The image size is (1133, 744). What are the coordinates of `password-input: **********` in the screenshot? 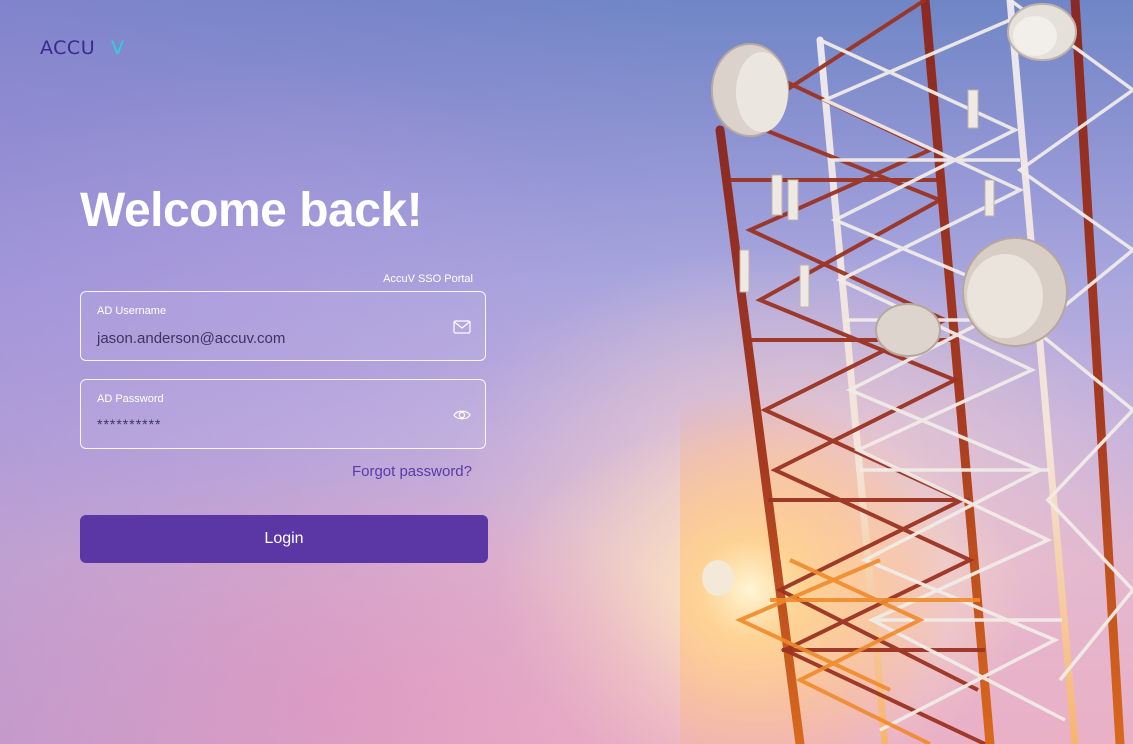 It's located at (129, 424).